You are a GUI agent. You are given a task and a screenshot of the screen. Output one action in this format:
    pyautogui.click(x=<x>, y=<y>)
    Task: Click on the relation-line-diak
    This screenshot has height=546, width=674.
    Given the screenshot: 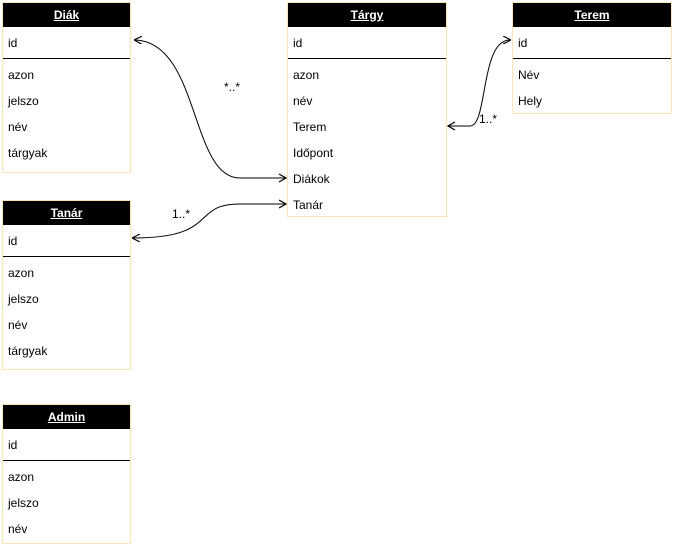 What is the action you would take?
    pyautogui.click(x=188, y=109)
    